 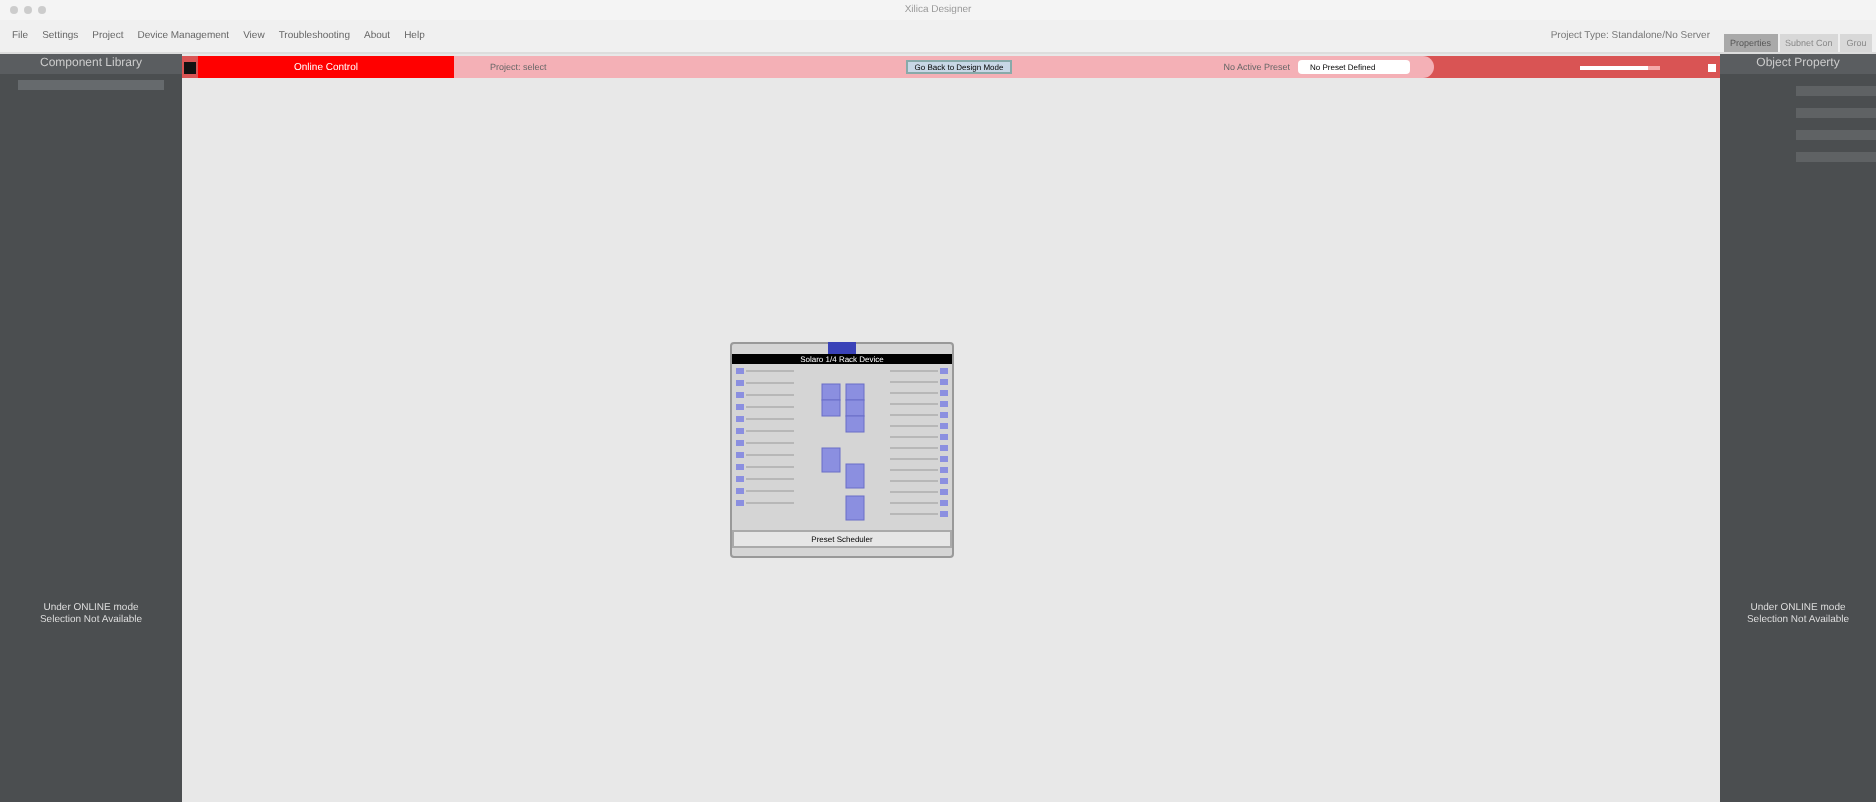 What do you see at coordinates (842, 348) in the screenshot?
I see `device-tab-icon` at bounding box center [842, 348].